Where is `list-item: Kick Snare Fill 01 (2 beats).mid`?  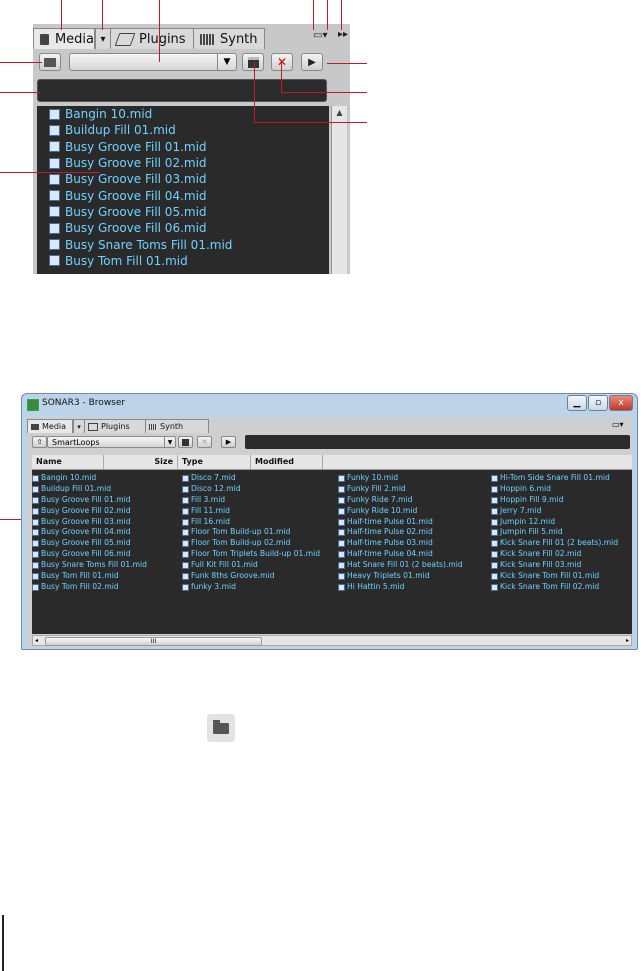 list-item: Kick Snare Fill 01 (2 beats).mid is located at coordinates (566, 543).